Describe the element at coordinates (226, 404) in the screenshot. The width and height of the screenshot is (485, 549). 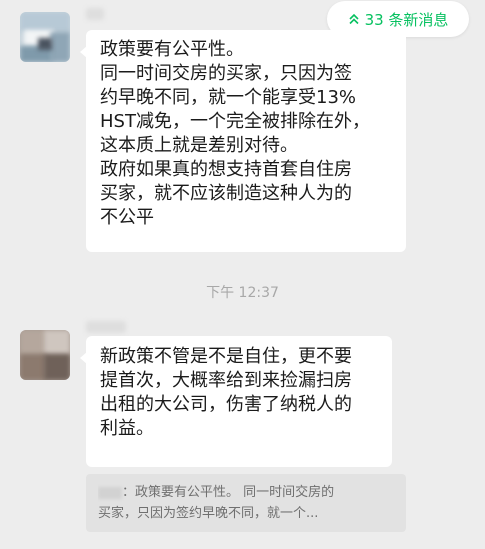
I see `message-text-line: 出租的大公司，伤害了纳税人的` at that location.